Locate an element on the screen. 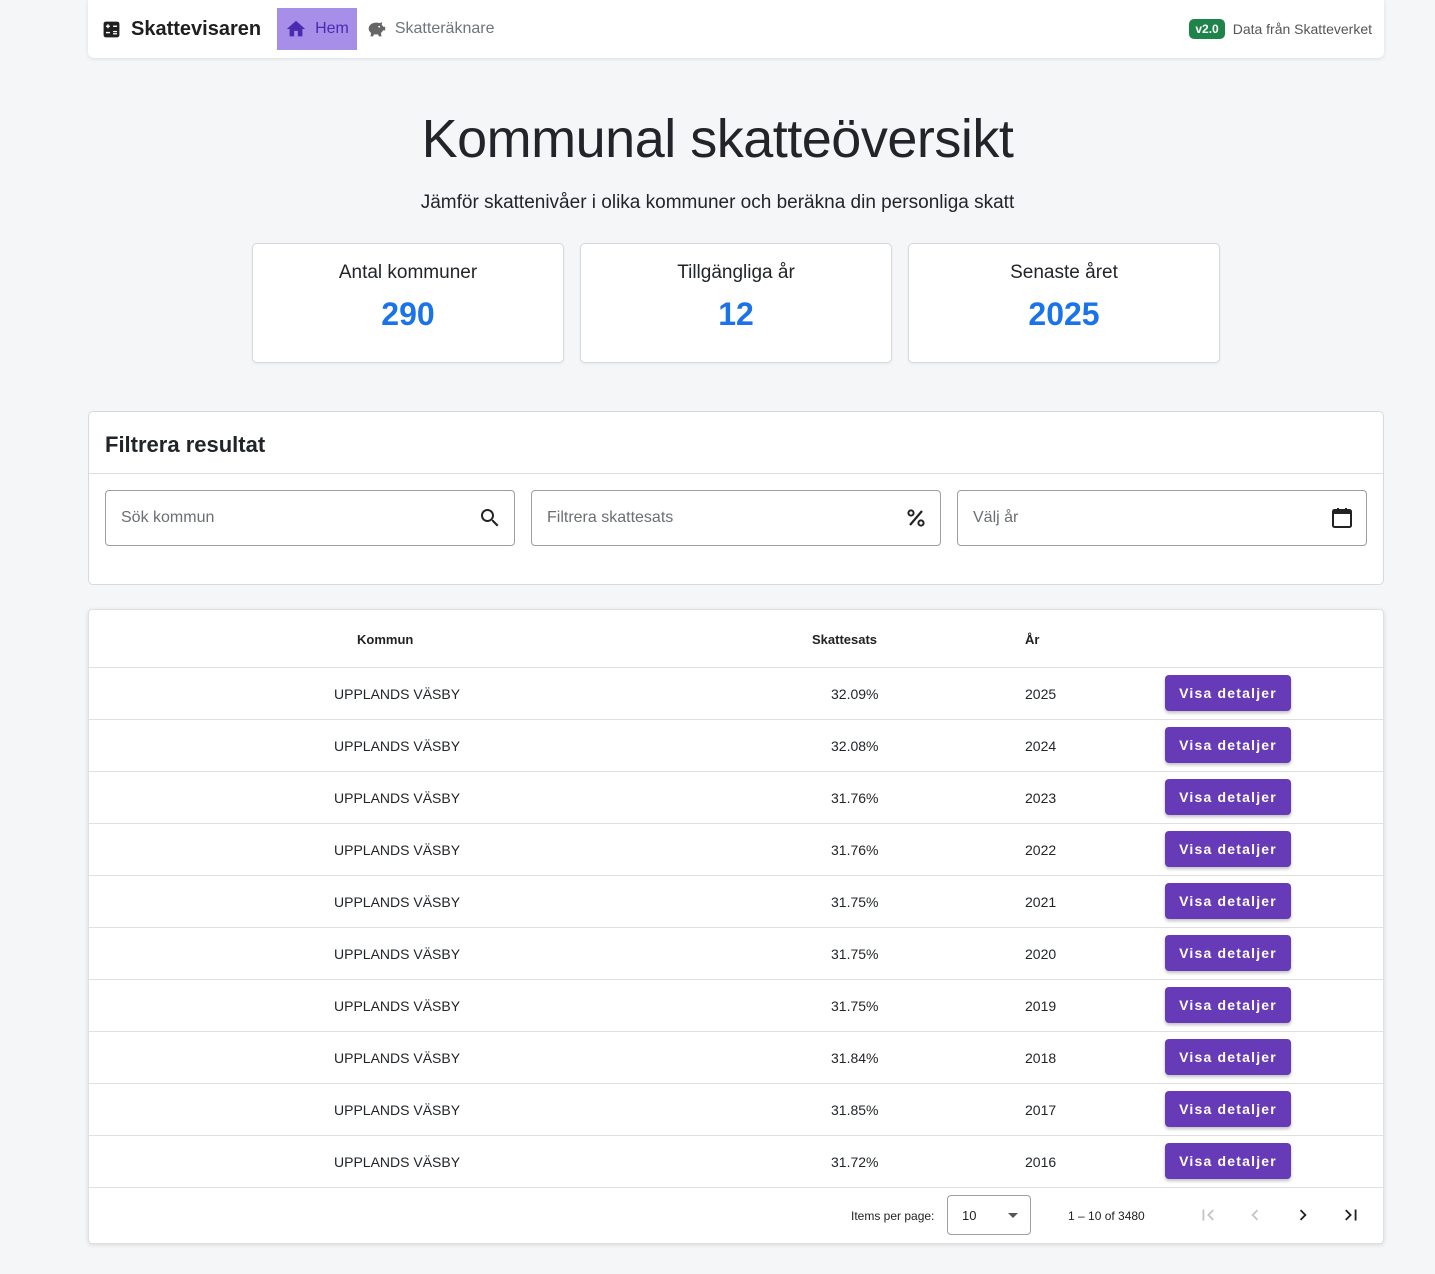 This screenshot has height=1274, width=1435. brand: Skattevisaren is located at coordinates (181, 29).